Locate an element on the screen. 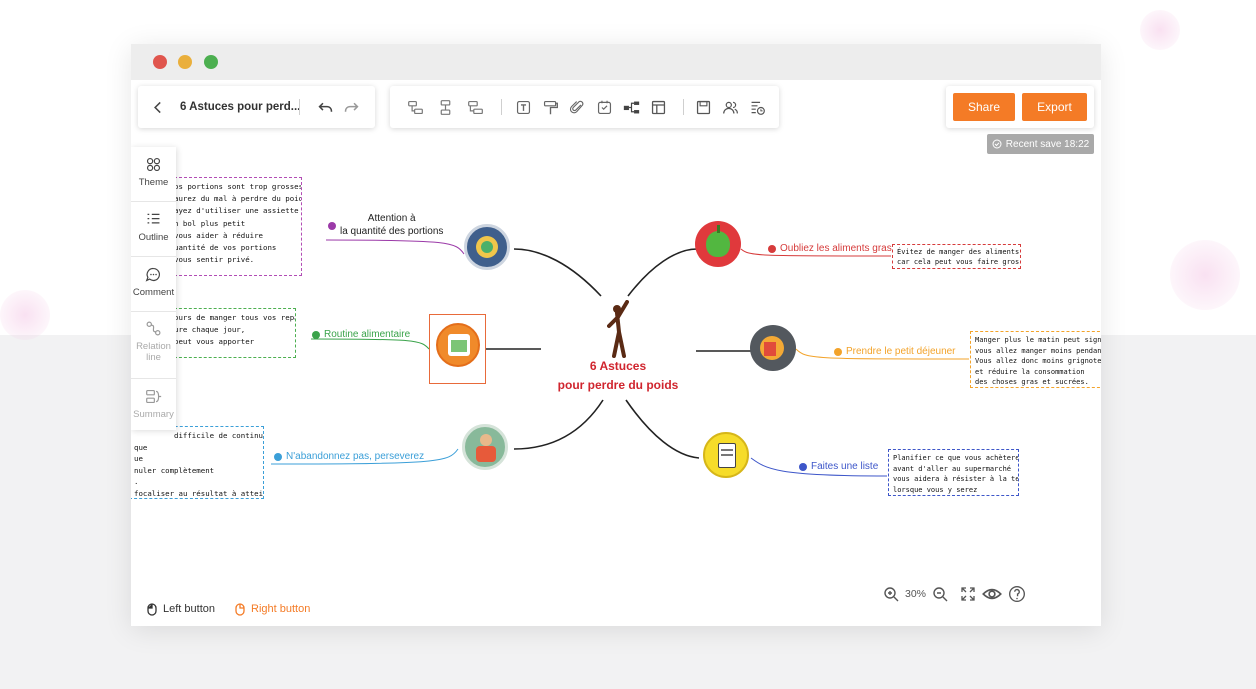 This screenshot has height=689, width=1256. task-button is located at coordinates (604, 107).